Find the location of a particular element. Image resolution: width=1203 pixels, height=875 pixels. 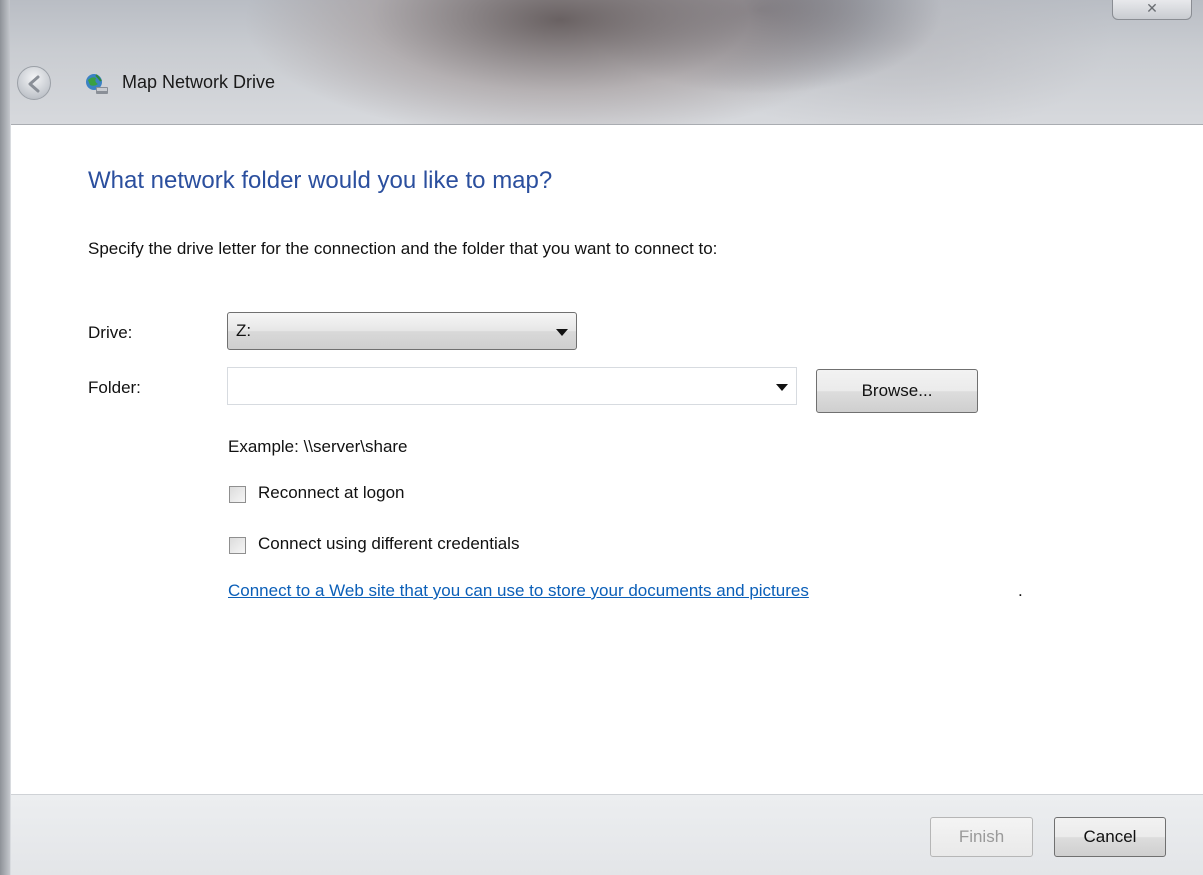

reconnect-checkbox is located at coordinates (237, 494).